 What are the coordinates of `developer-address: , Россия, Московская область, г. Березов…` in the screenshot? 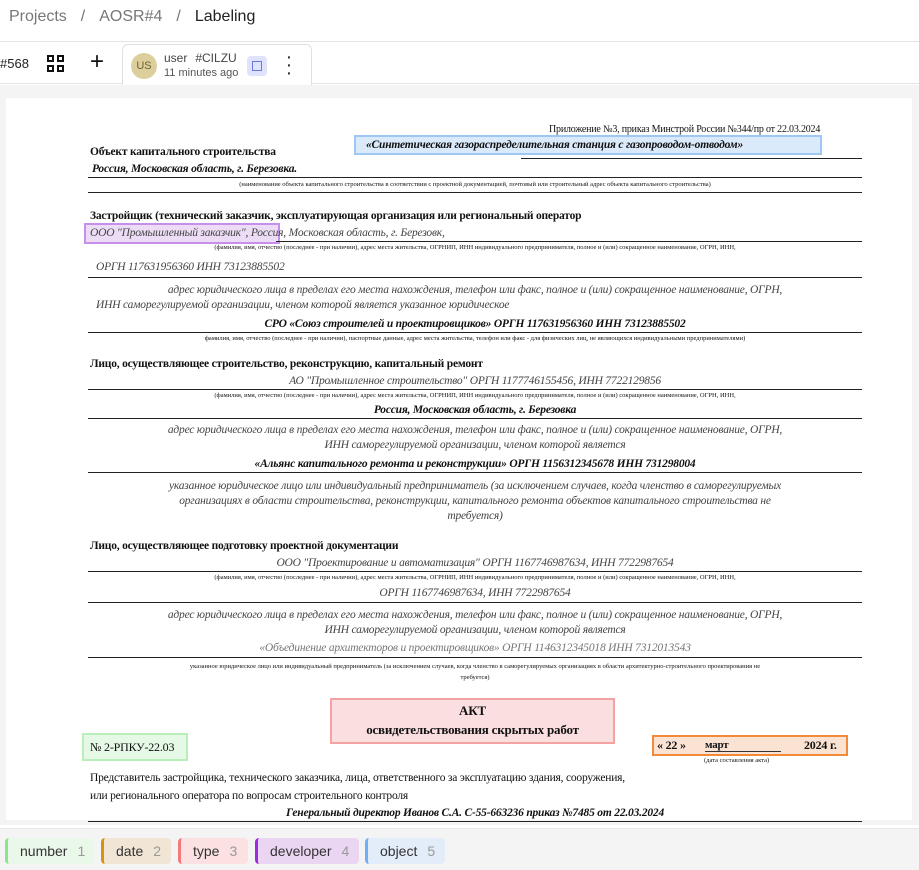 It's located at (345, 233).